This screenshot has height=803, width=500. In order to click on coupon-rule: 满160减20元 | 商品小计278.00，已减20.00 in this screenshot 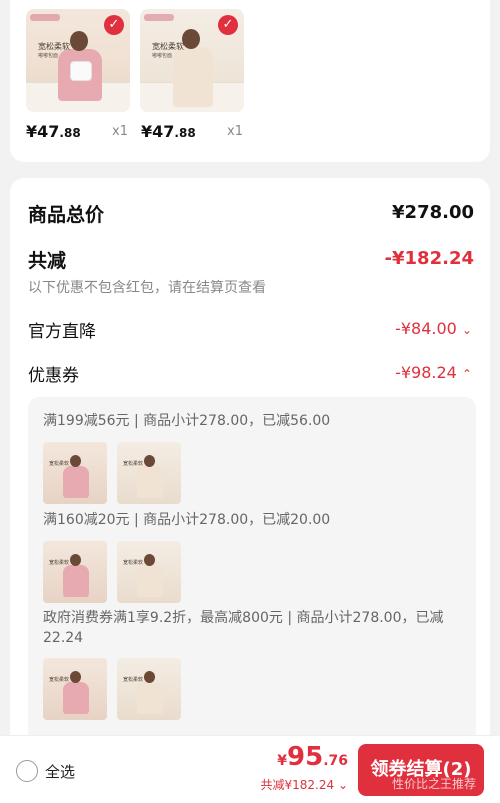, I will do `click(187, 520)`.